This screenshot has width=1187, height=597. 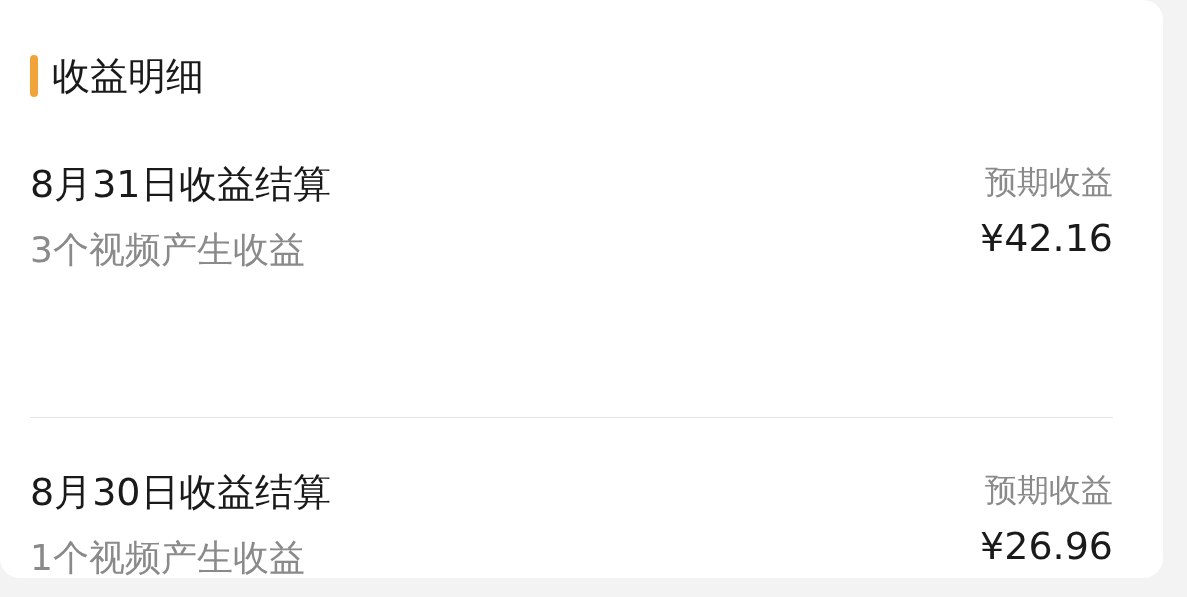 I want to click on section-title: 收益明细, so click(x=128, y=76).